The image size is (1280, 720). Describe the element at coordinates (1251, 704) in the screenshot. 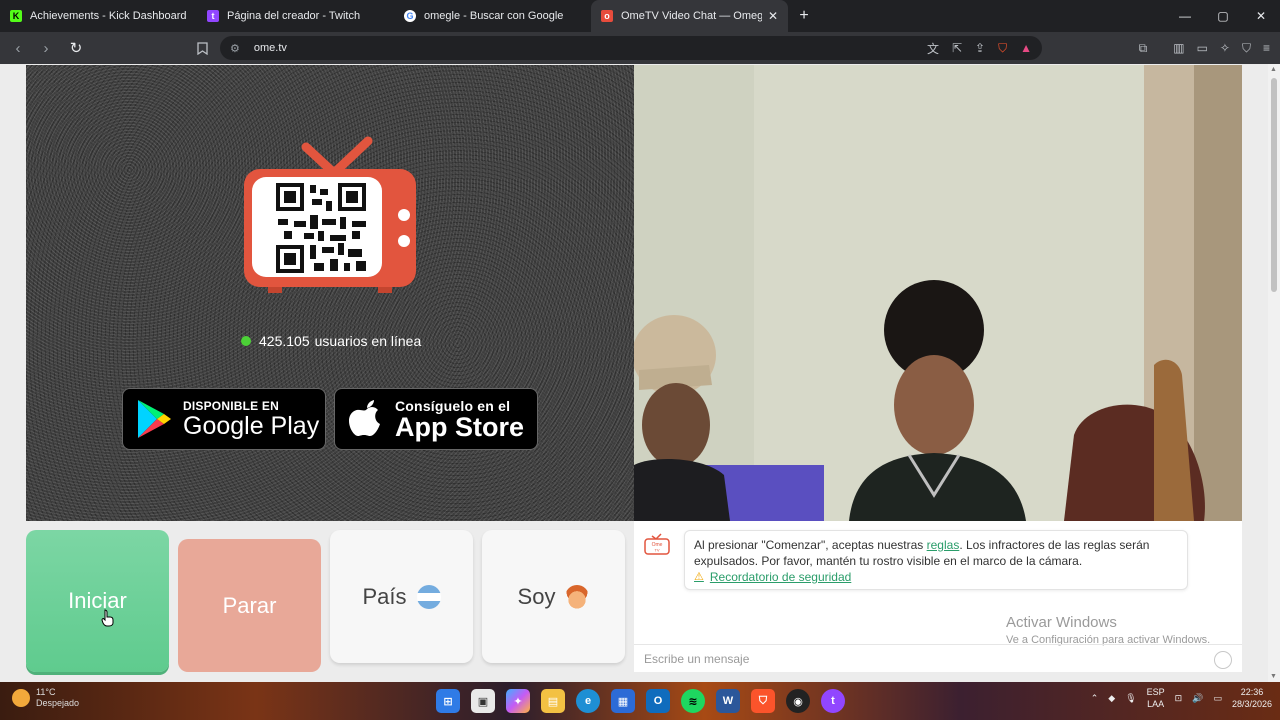

I see `clock-date: 28/3/2026` at that location.